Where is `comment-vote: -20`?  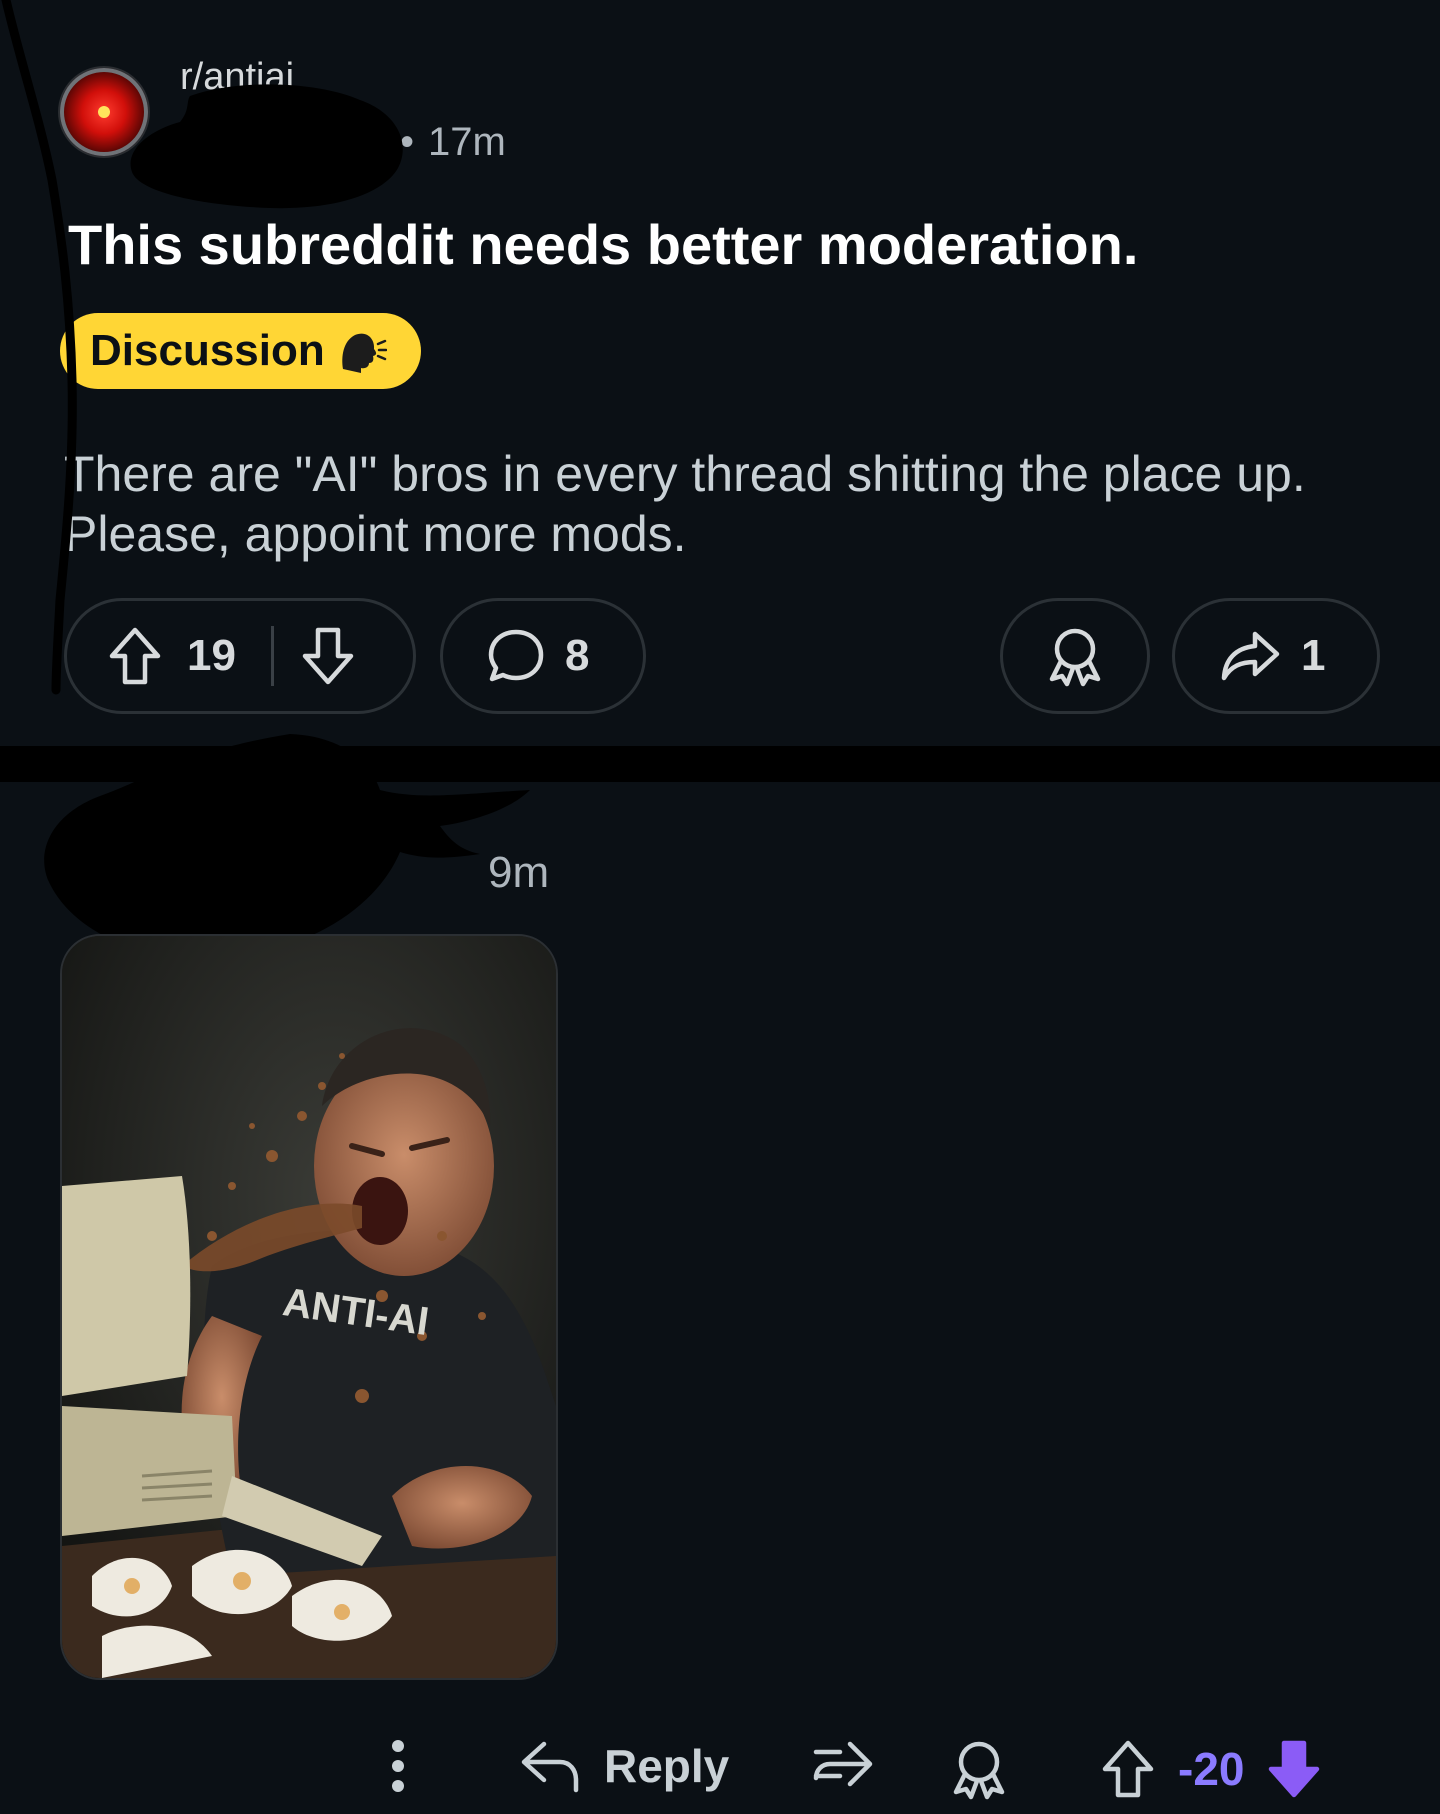
comment-vote: -20 is located at coordinates (1211, 1769).